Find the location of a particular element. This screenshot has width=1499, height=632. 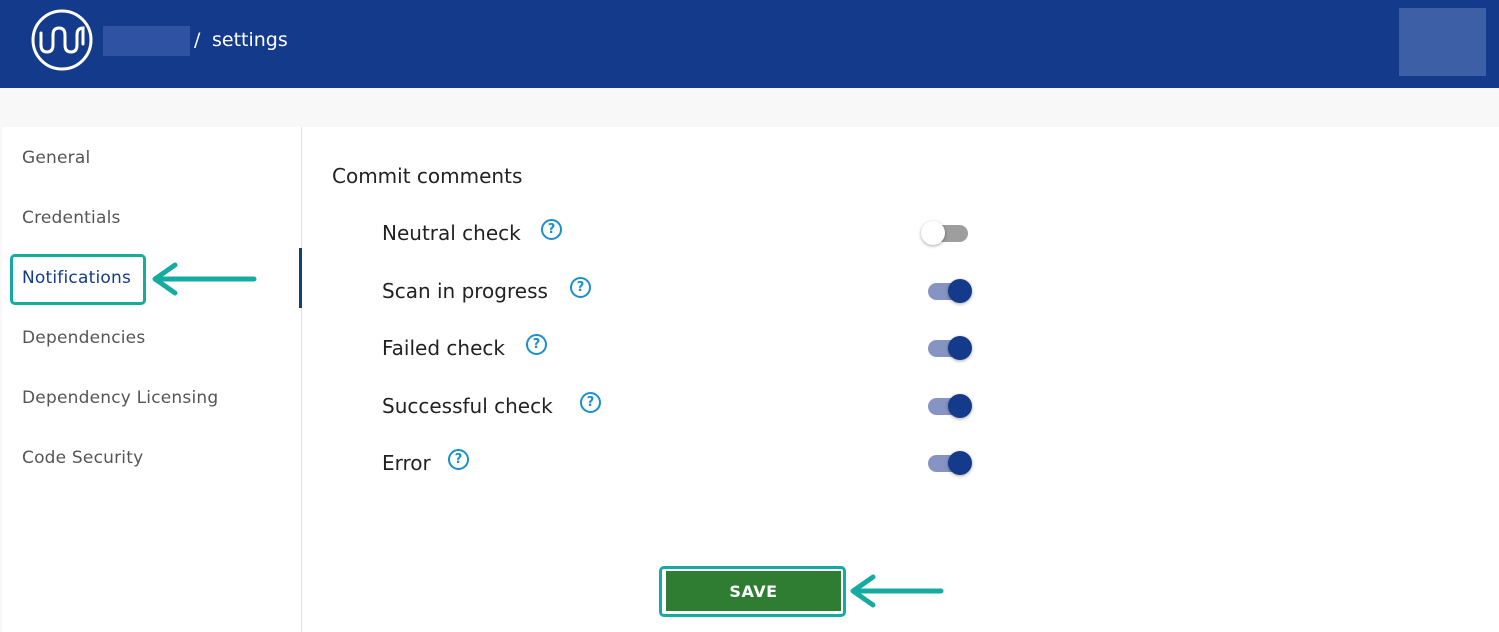

row-label-scan-in-progress: Scan in progress is located at coordinates (465, 291).